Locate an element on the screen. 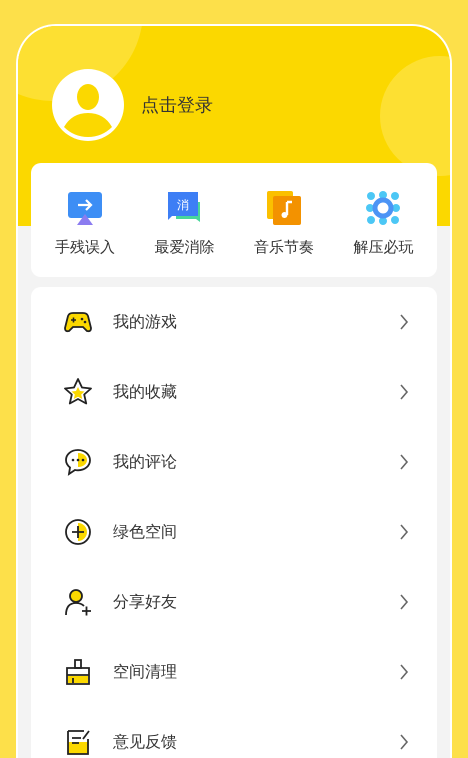 This screenshot has height=758, width=468. broom-icon is located at coordinates (78, 672).